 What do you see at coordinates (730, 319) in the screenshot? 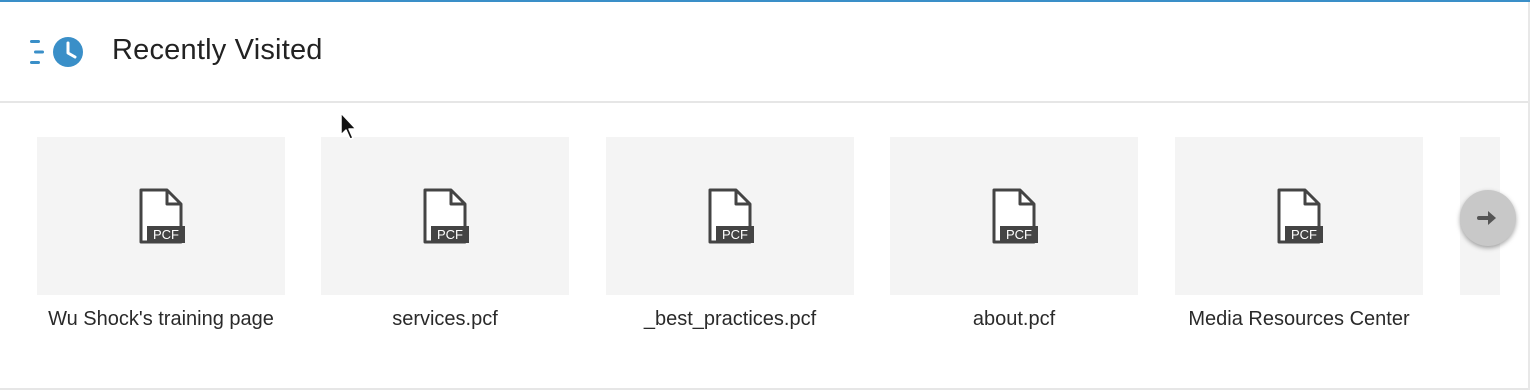
I see `card-label: _best_practices.pcf` at bounding box center [730, 319].